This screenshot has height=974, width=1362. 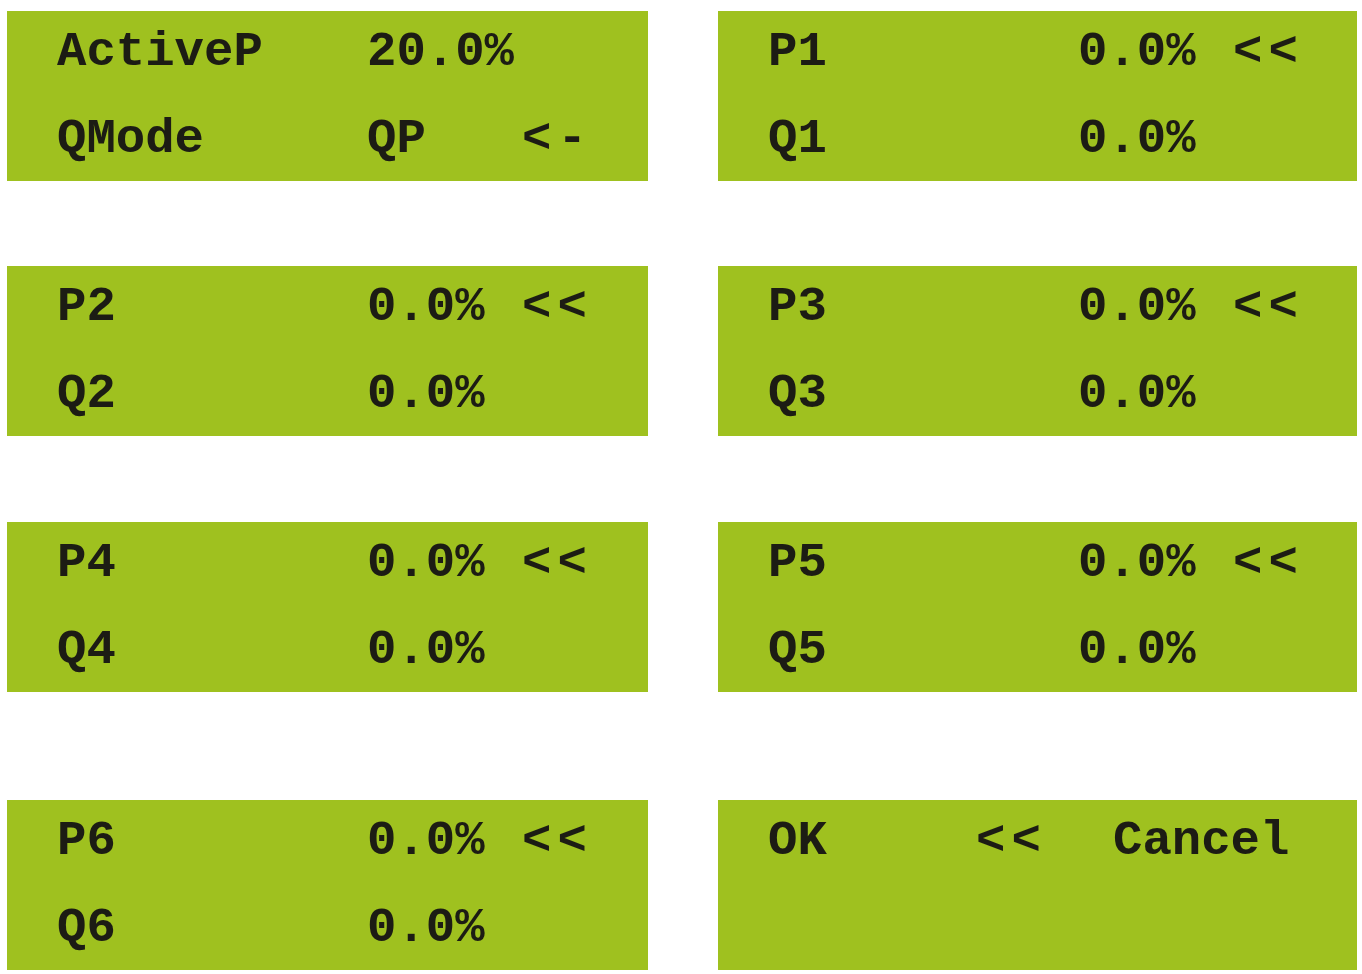 What do you see at coordinates (86, 840) in the screenshot?
I see `parameter-label: P6` at bounding box center [86, 840].